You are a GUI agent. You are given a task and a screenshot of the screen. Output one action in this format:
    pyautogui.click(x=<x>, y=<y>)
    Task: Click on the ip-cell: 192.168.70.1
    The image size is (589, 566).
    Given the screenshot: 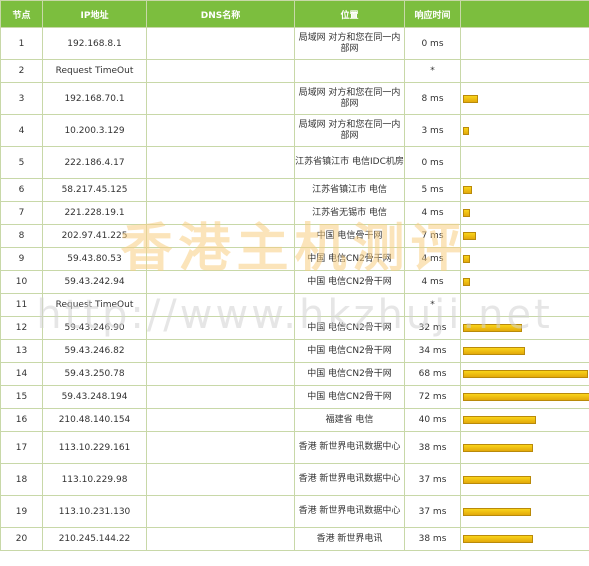 What is the action you would take?
    pyautogui.click(x=94, y=98)
    